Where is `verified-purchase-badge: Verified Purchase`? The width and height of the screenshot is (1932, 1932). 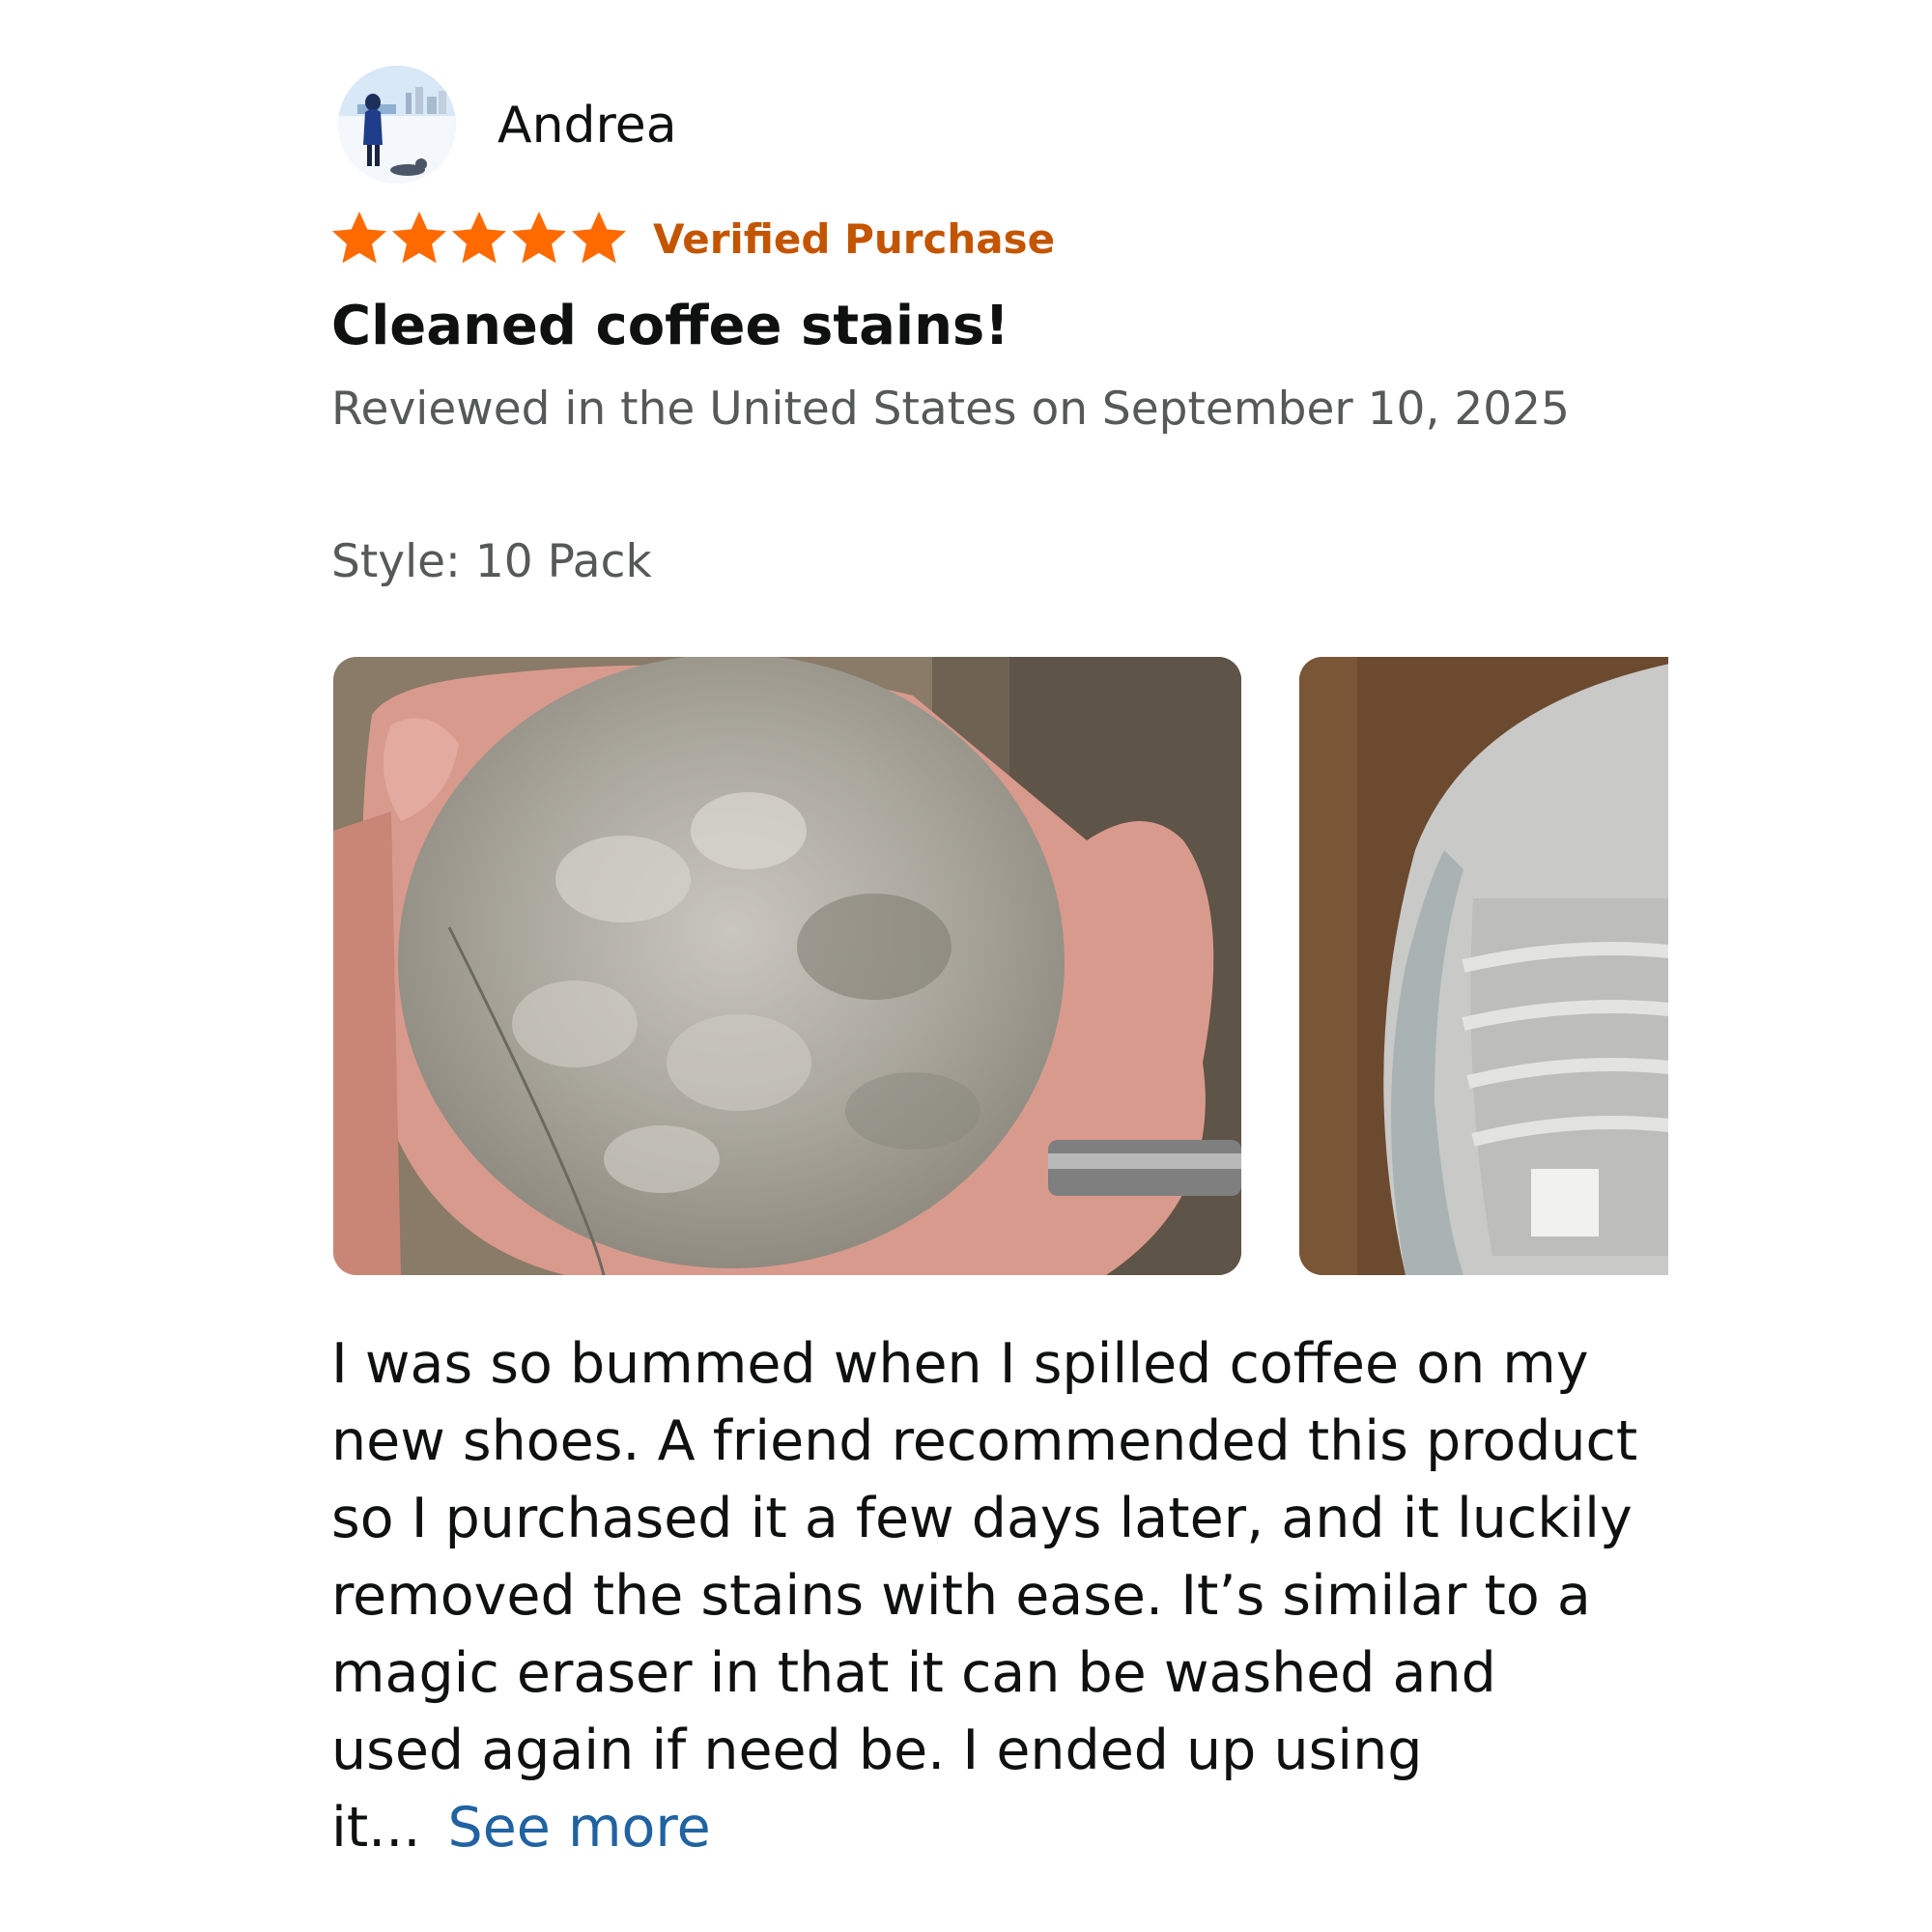 verified-purchase-badge: Verified Purchase is located at coordinates (854, 238).